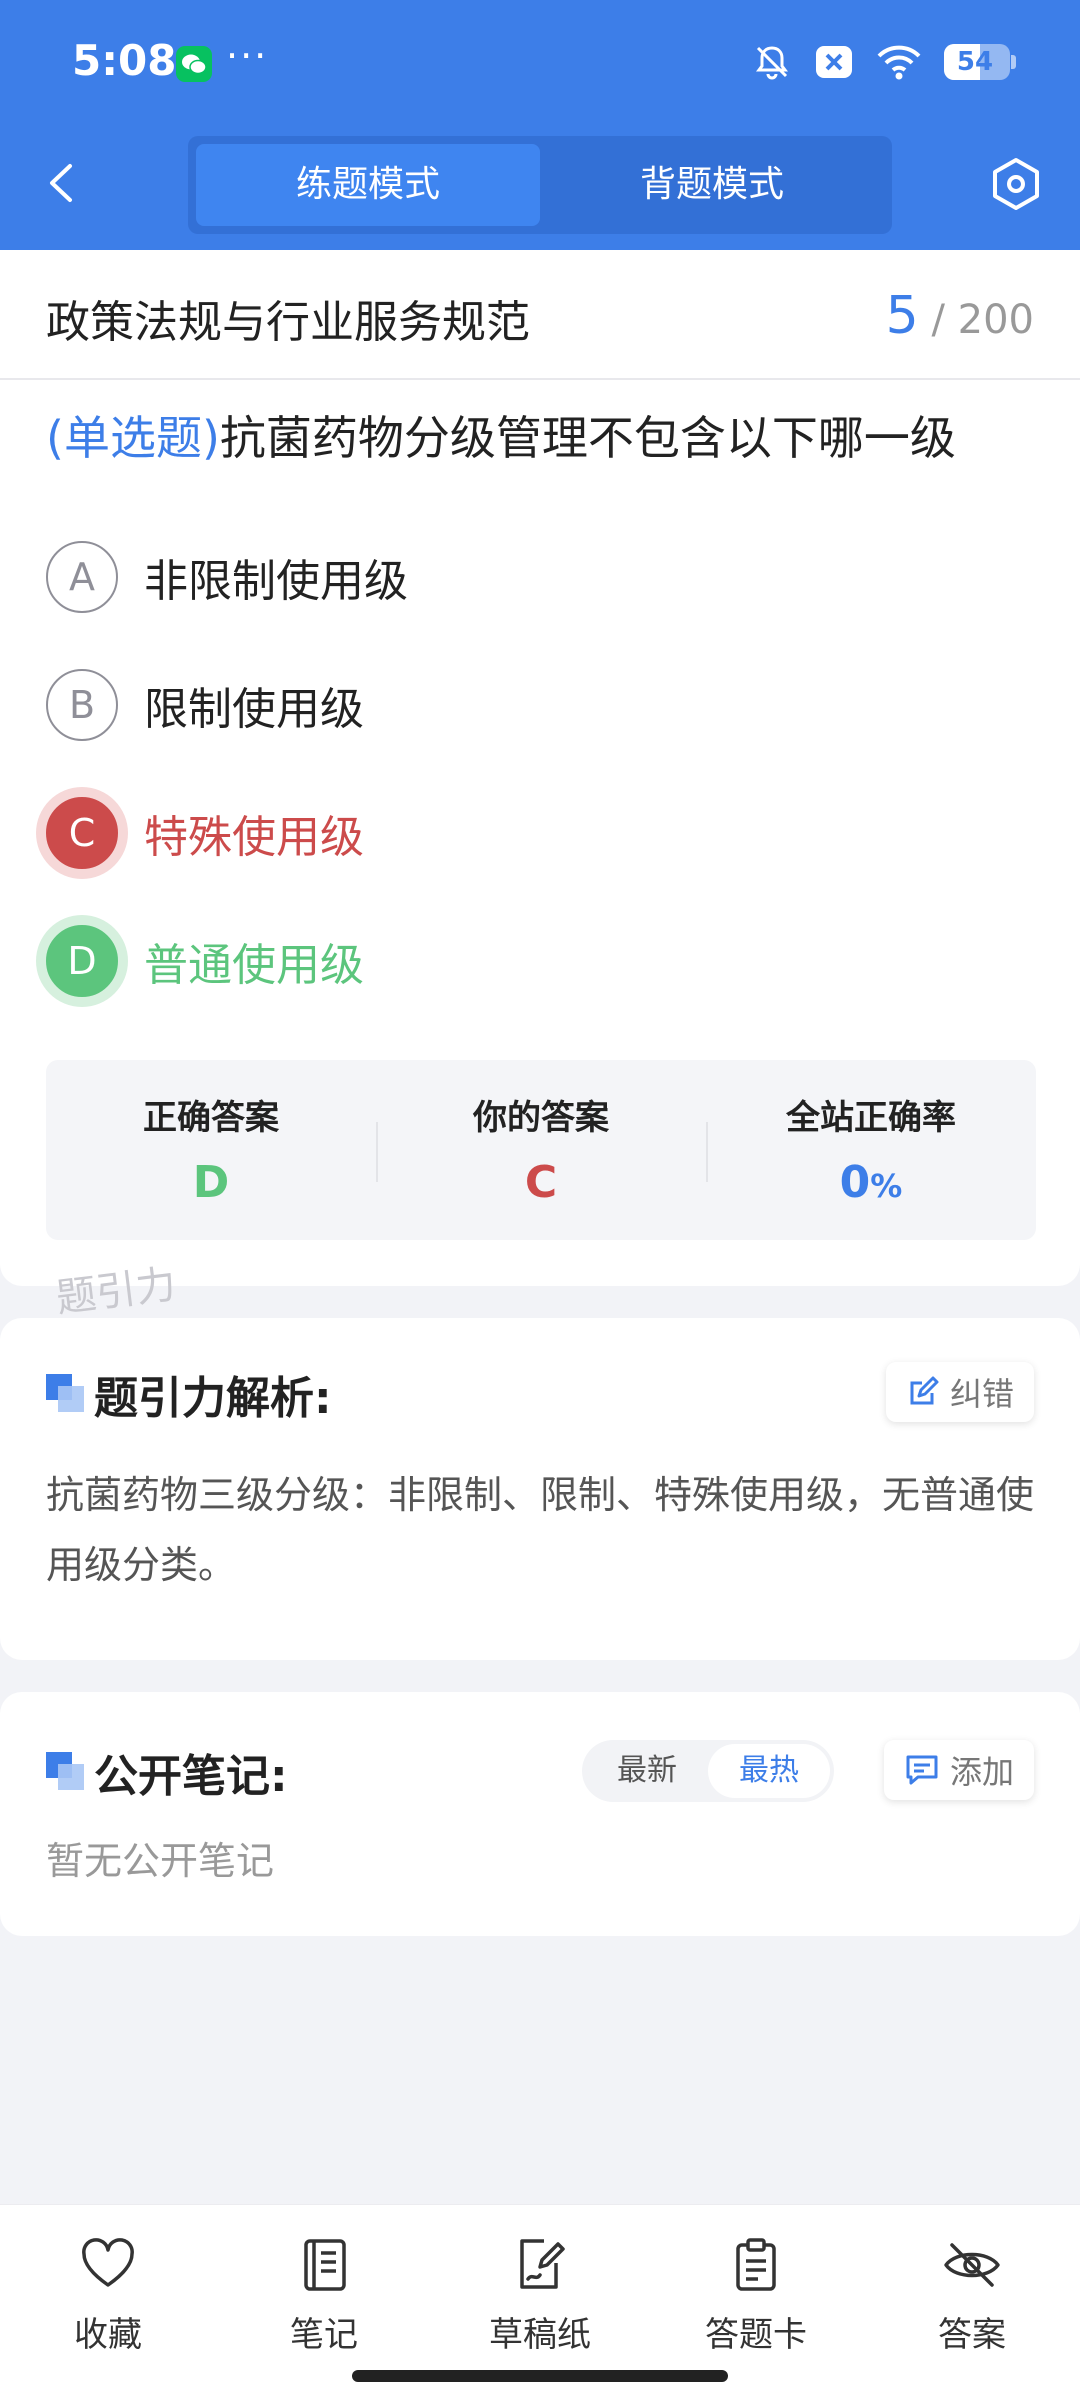  I want to click on option-letter: A, so click(82, 577).